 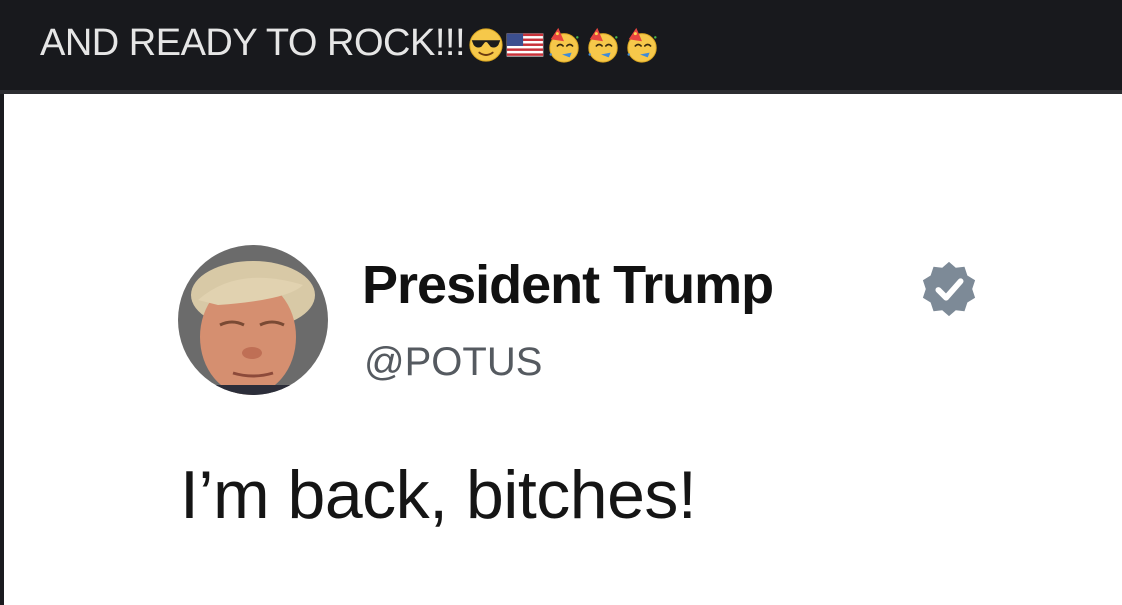 I want to click on tweet-text: I’m back, bitches!, so click(x=438, y=495).